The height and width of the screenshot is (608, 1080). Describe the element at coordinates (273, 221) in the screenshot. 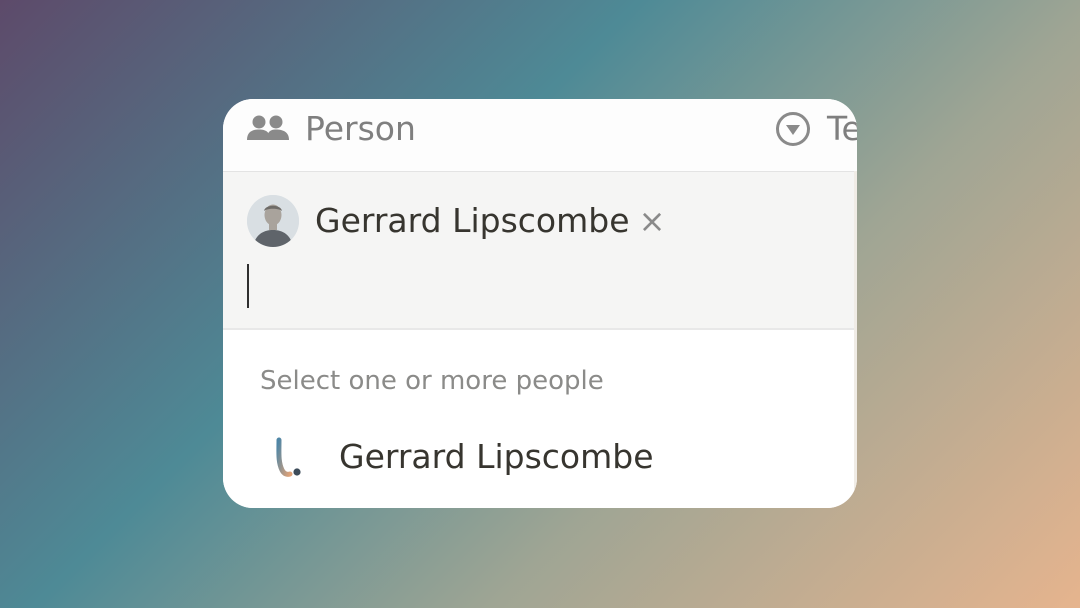

I see `avatar` at that location.